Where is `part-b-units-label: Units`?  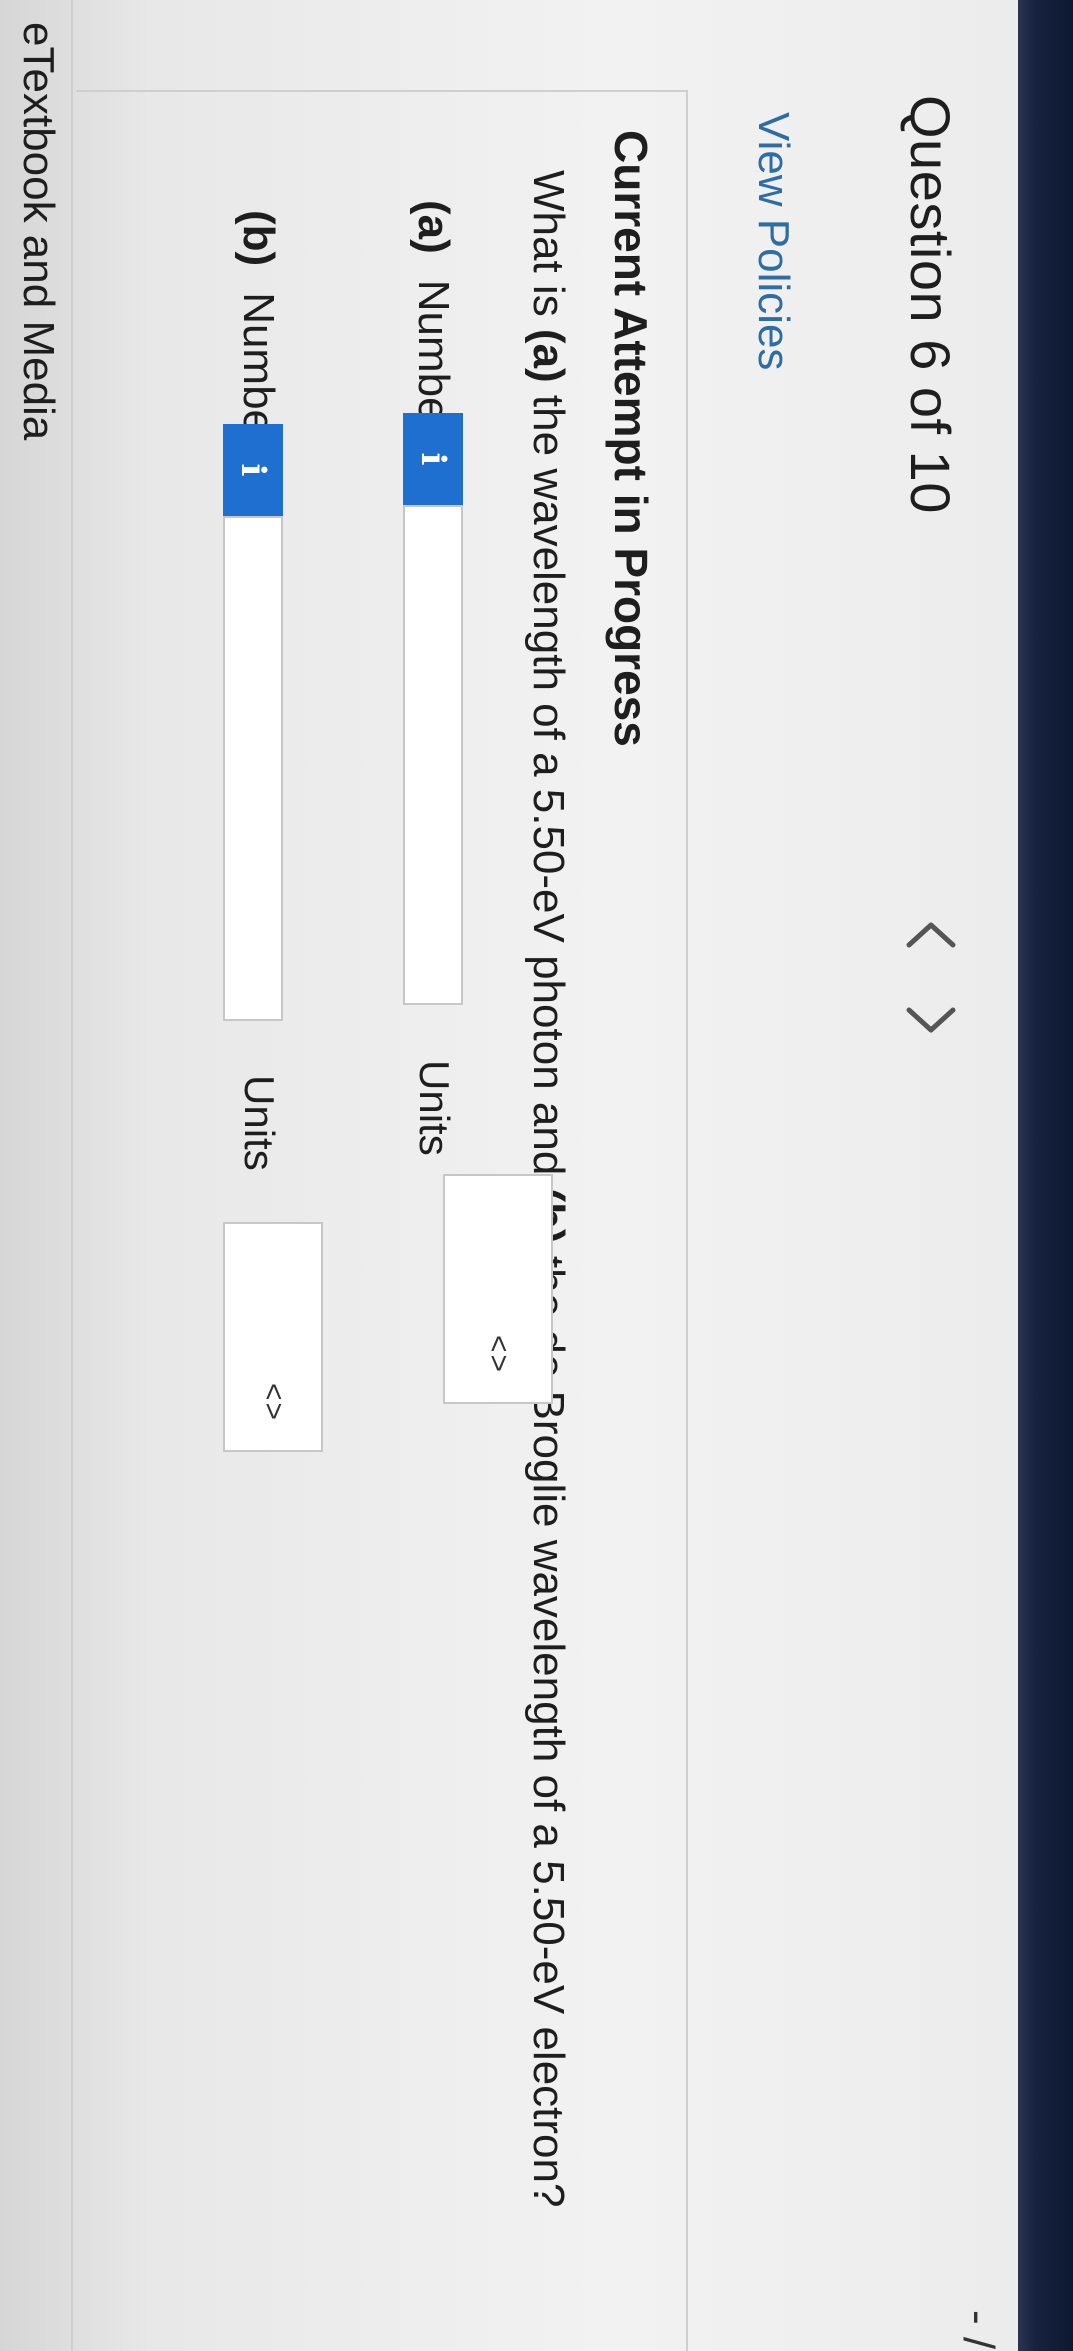 part-b-units-label: Units is located at coordinates (259, 1123).